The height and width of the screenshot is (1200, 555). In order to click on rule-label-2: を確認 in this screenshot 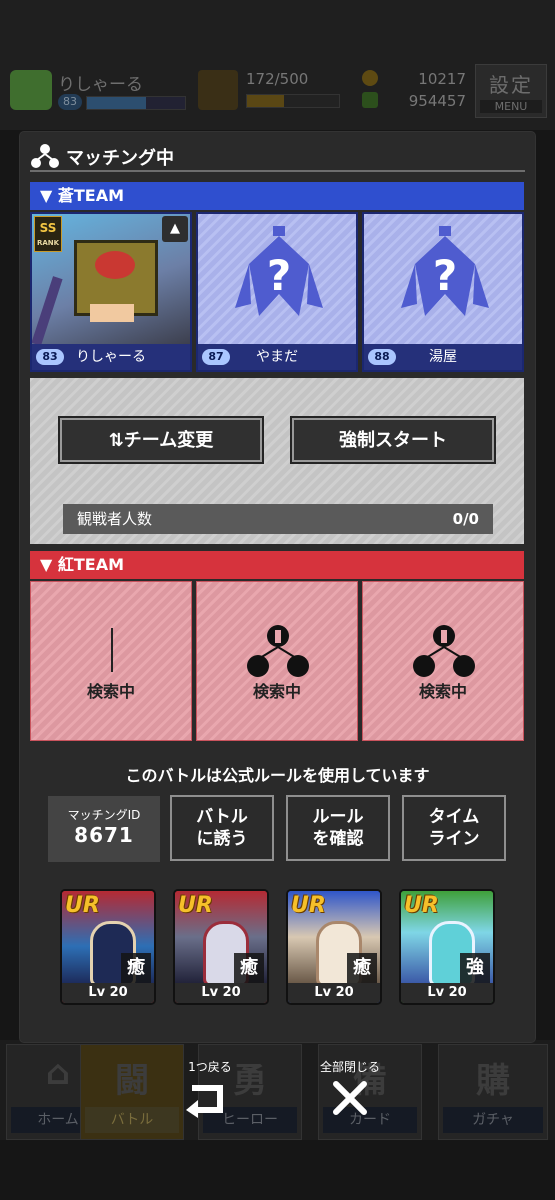, I will do `click(338, 839)`.